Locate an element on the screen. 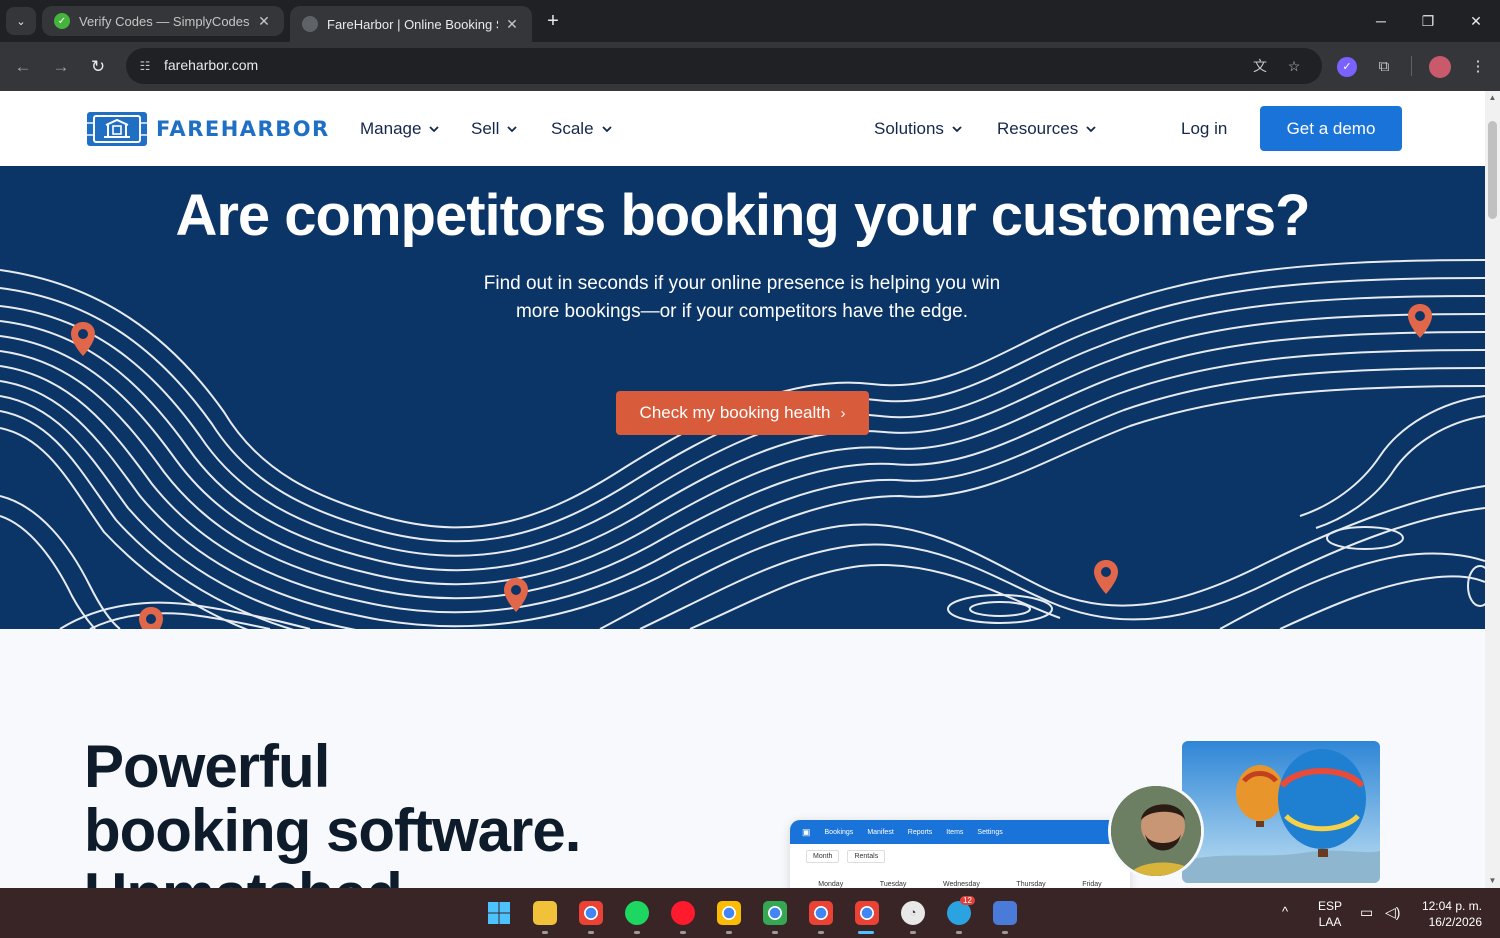 This screenshot has height=938, width=1500. page-scrollbar: ▲ ▼ is located at coordinates (1492, 489).